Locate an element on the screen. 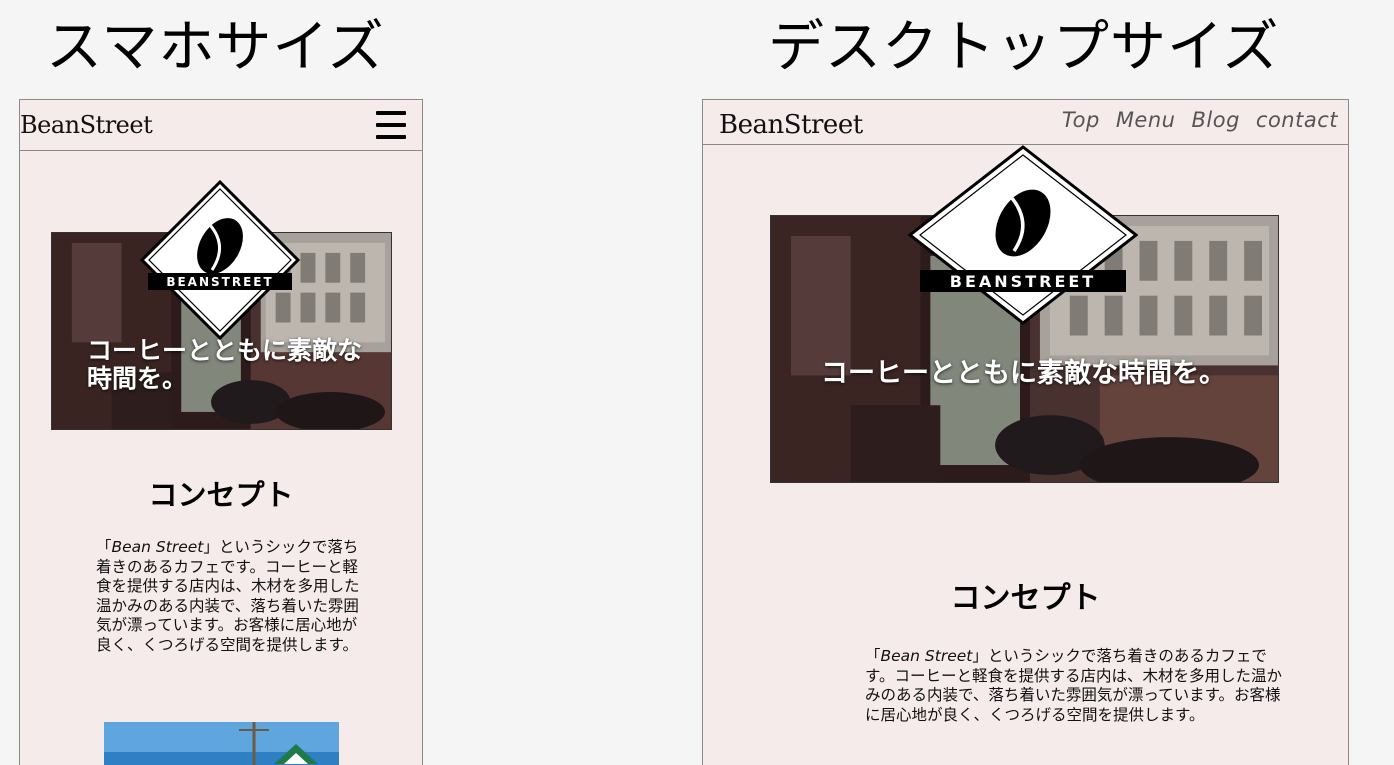  storefront-thumbnail is located at coordinates (221, 743).